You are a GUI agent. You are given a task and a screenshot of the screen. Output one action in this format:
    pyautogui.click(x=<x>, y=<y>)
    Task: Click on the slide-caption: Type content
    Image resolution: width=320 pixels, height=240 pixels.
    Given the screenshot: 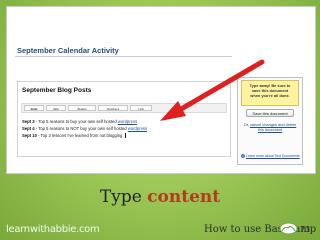 What is the action you would take?
    pyautogui.click(x=160, y=197)
    